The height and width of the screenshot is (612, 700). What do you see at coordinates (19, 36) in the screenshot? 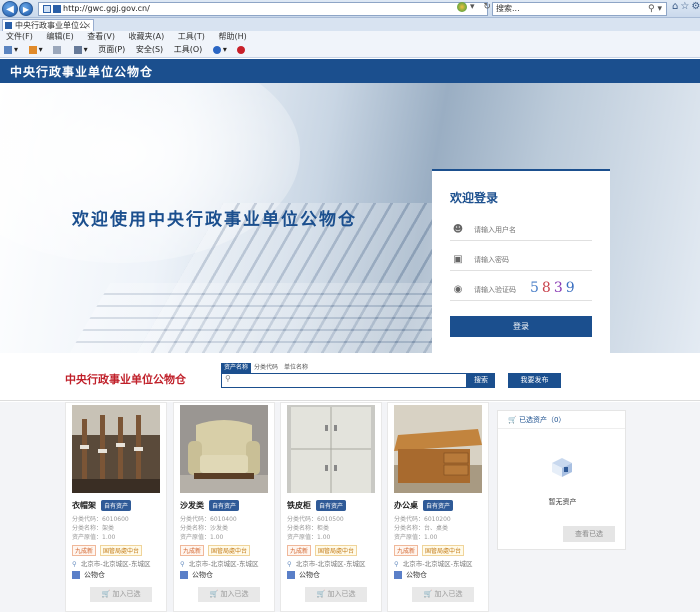
I see `menu-file: 文件(F)` at bounding box center [19, 36].